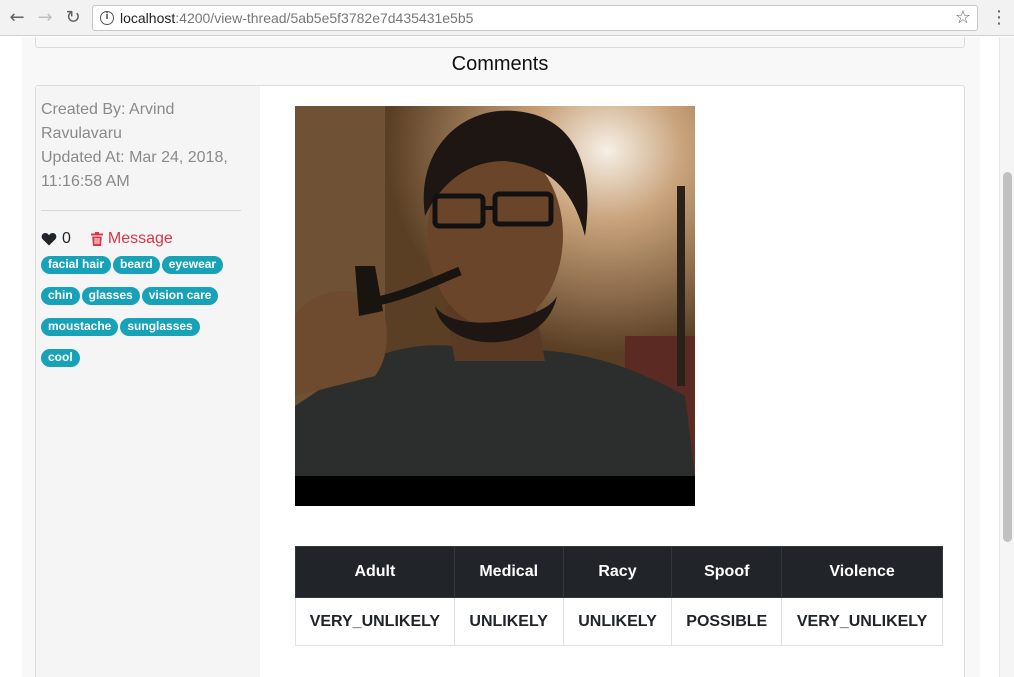 This screenshot has height=677, width=1014. I want to click on reload-icon: ↻, so click(73, 18).